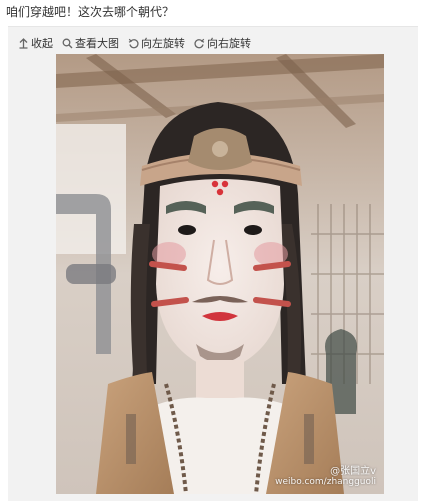 This screenshot has width=421, height=501. Describe the element at coordinates (325, 482) in the screenshot. I see `watermark-url: weibo.com/zhangguoli` at that location.